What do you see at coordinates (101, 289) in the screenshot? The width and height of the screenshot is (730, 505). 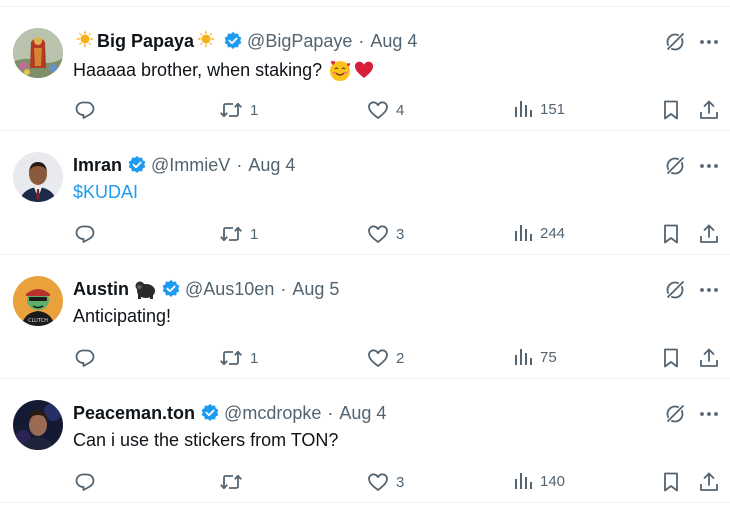 I see `display-name: Austin` at bounding box center [101, 289].